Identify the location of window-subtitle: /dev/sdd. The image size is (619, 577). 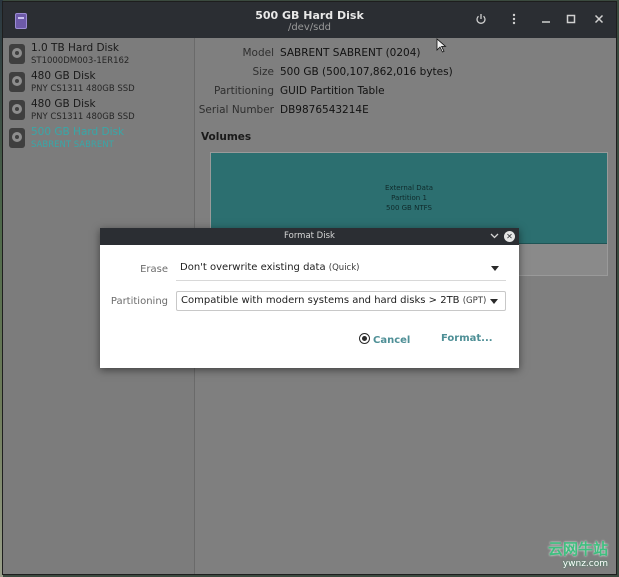
(309, 27).